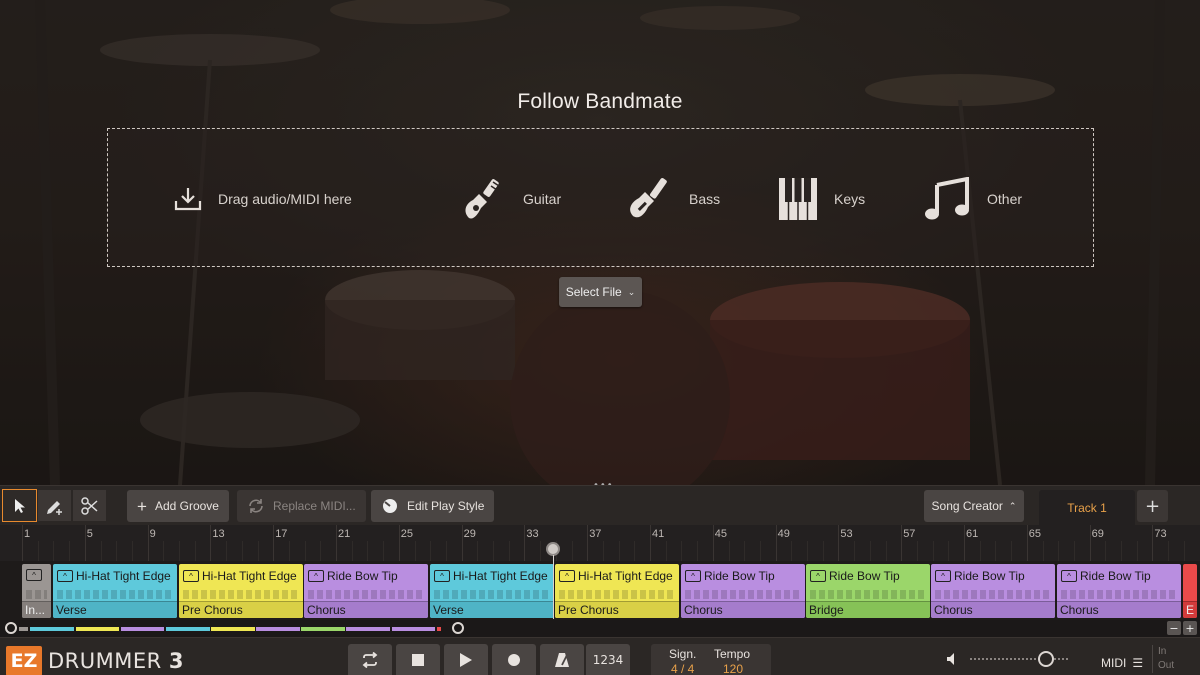 The height and width of the screenshot is (675, 1200). Describe the element at coordinates (511, 199) in the screenshot. I see `instrument-guitar-button: Guitar` at that location.